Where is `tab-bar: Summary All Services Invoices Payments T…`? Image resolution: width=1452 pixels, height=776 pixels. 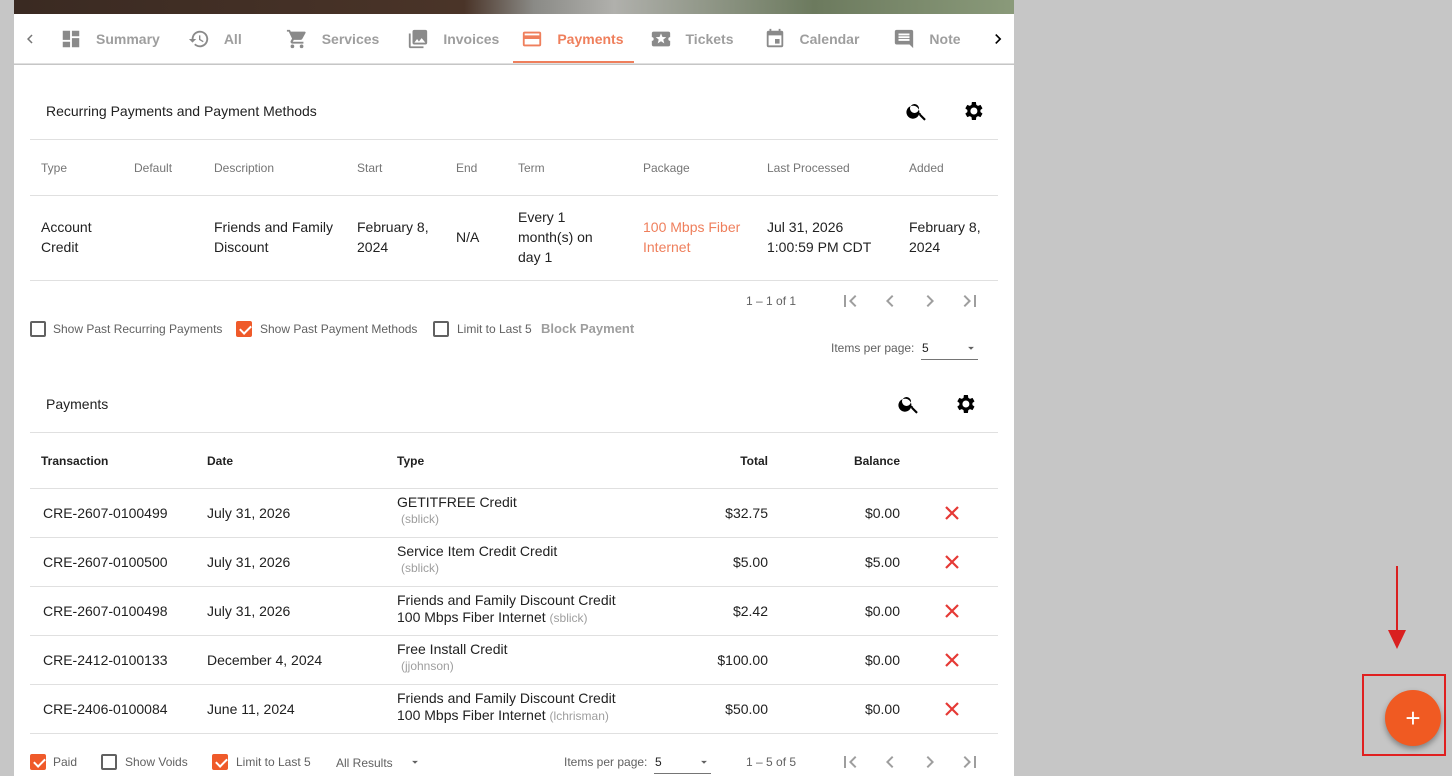
tab-bar: Summary All Services Invoices Payments T… is located at coordinates (514, 39).